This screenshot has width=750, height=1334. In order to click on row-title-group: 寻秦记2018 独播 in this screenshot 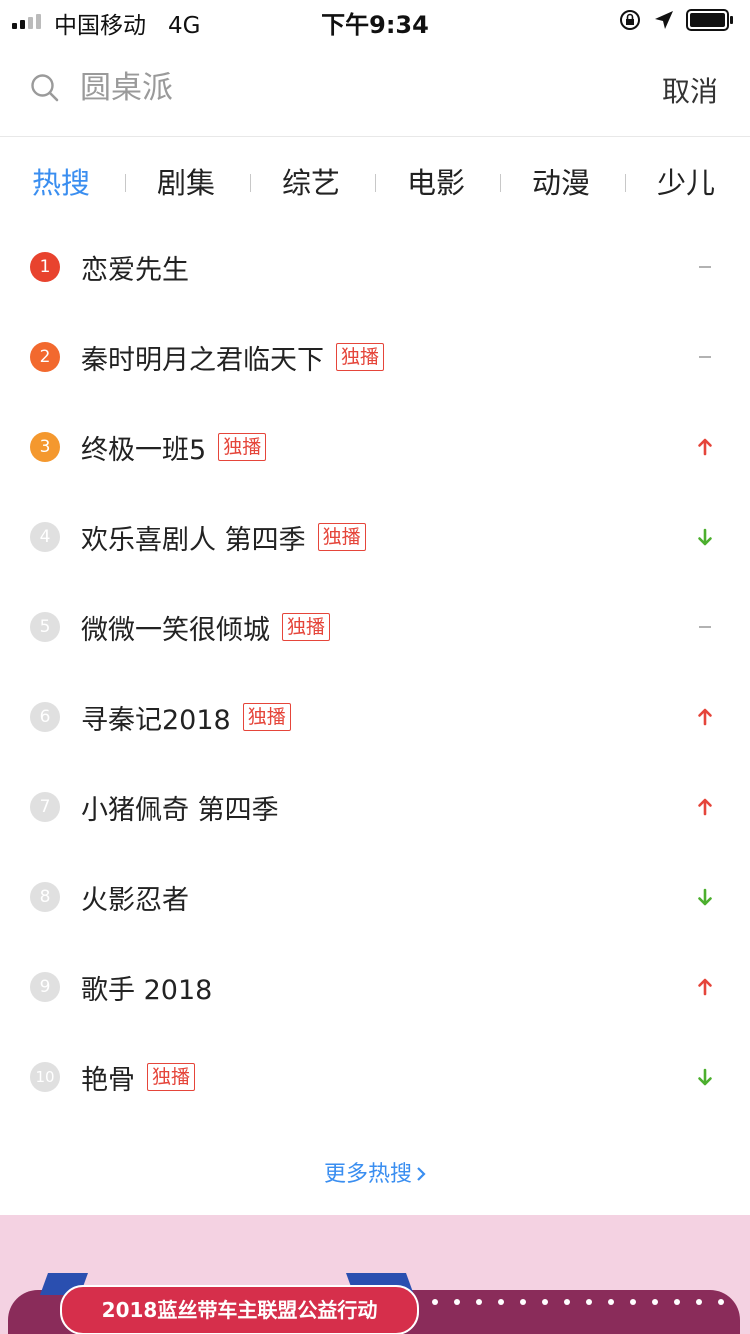, I will do `click(186, 717)`.